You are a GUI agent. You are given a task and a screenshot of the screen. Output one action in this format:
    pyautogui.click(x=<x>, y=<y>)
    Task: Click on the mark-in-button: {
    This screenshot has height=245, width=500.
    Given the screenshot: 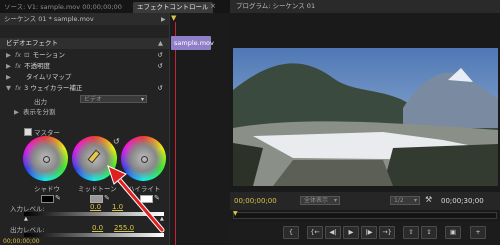 What is the action you would take?
    pyautogui.click(x=291, y=232)
    